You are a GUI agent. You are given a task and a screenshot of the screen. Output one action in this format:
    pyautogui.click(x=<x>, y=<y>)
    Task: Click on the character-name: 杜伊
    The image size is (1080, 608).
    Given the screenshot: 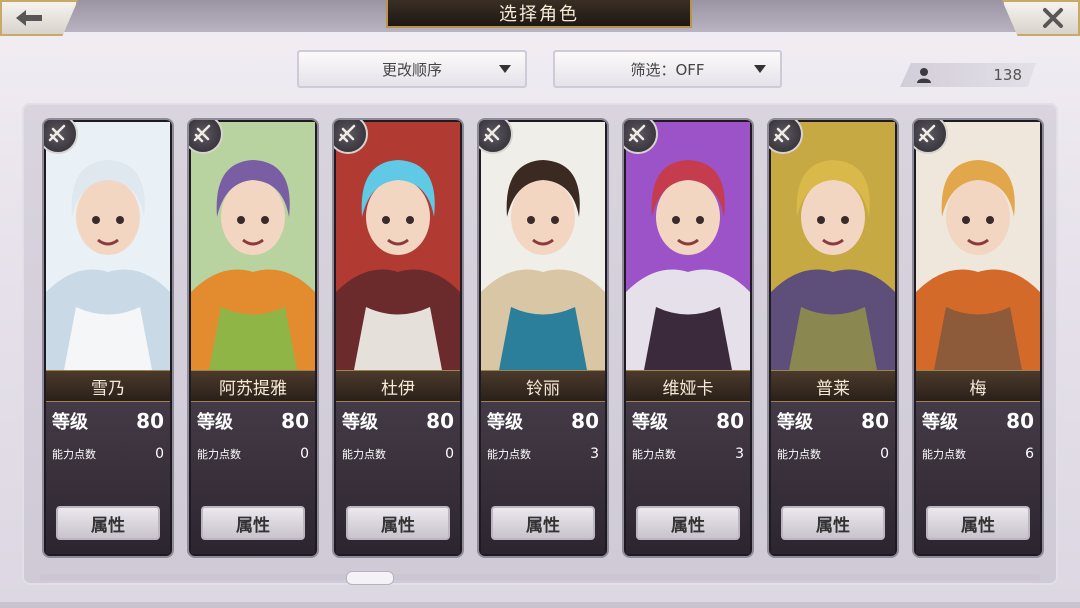 What is the action you would take?
    pyautogui.click(x=398, y=386)
    